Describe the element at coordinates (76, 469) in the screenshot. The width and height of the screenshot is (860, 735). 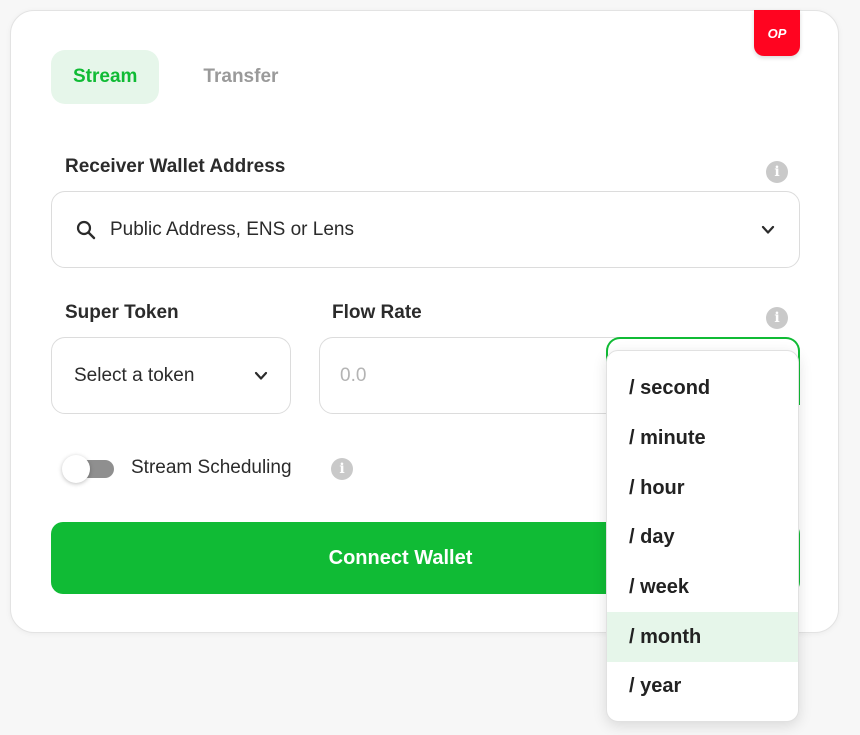
I see `toggle-knob` at that location.